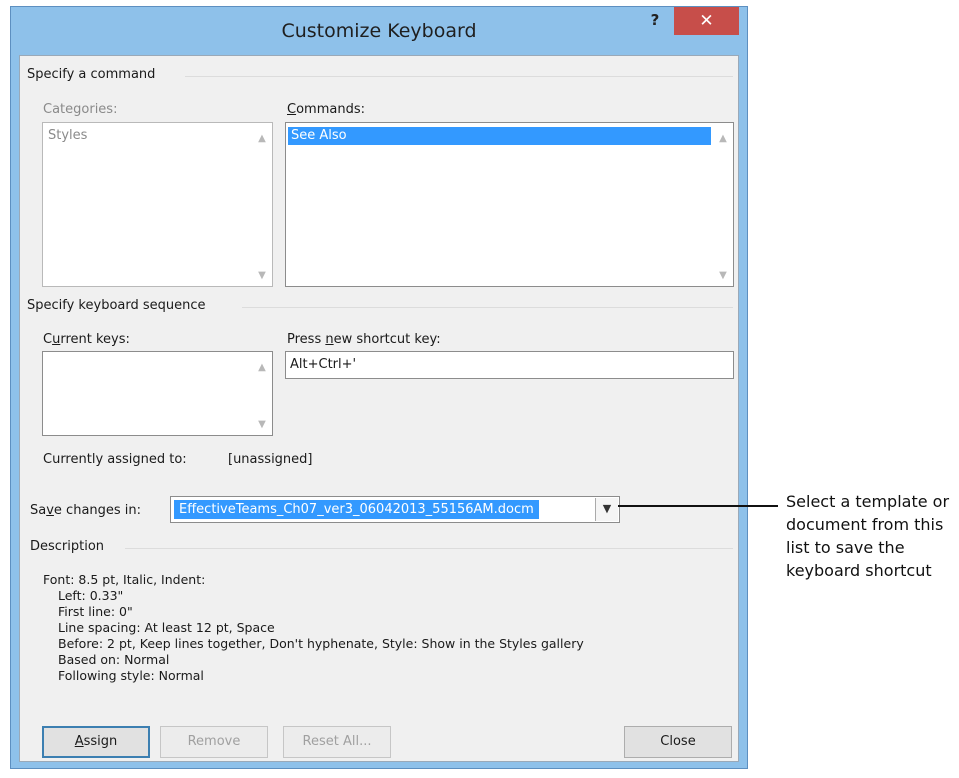 This screenshot has width=959, height=778. What do you see at coordinates (262, 204) in the screenshot?
I see `categories-scrollbar: ▲ ▼` at bounding box center [262, 204].